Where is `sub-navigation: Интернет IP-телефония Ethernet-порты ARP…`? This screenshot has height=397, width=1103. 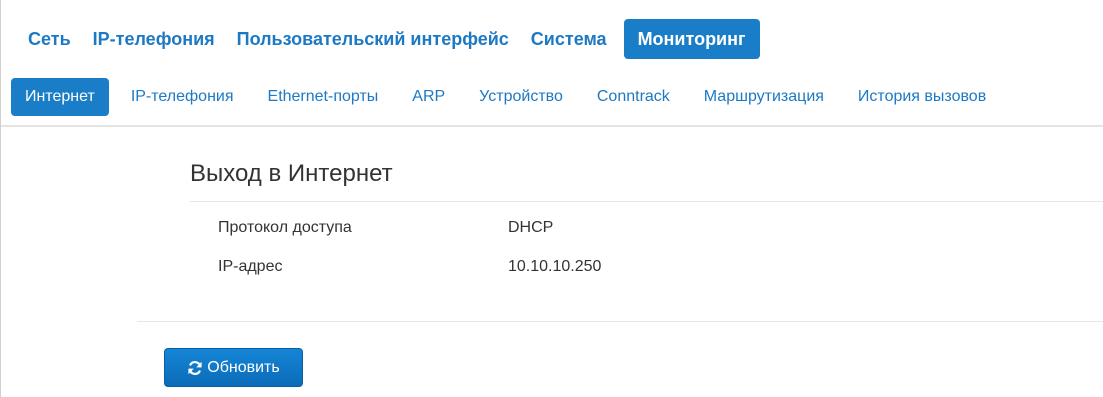 sub-navigation: Интернет IP-телефония Ethernet-порты ARP… is located at coordinates (510, 97).